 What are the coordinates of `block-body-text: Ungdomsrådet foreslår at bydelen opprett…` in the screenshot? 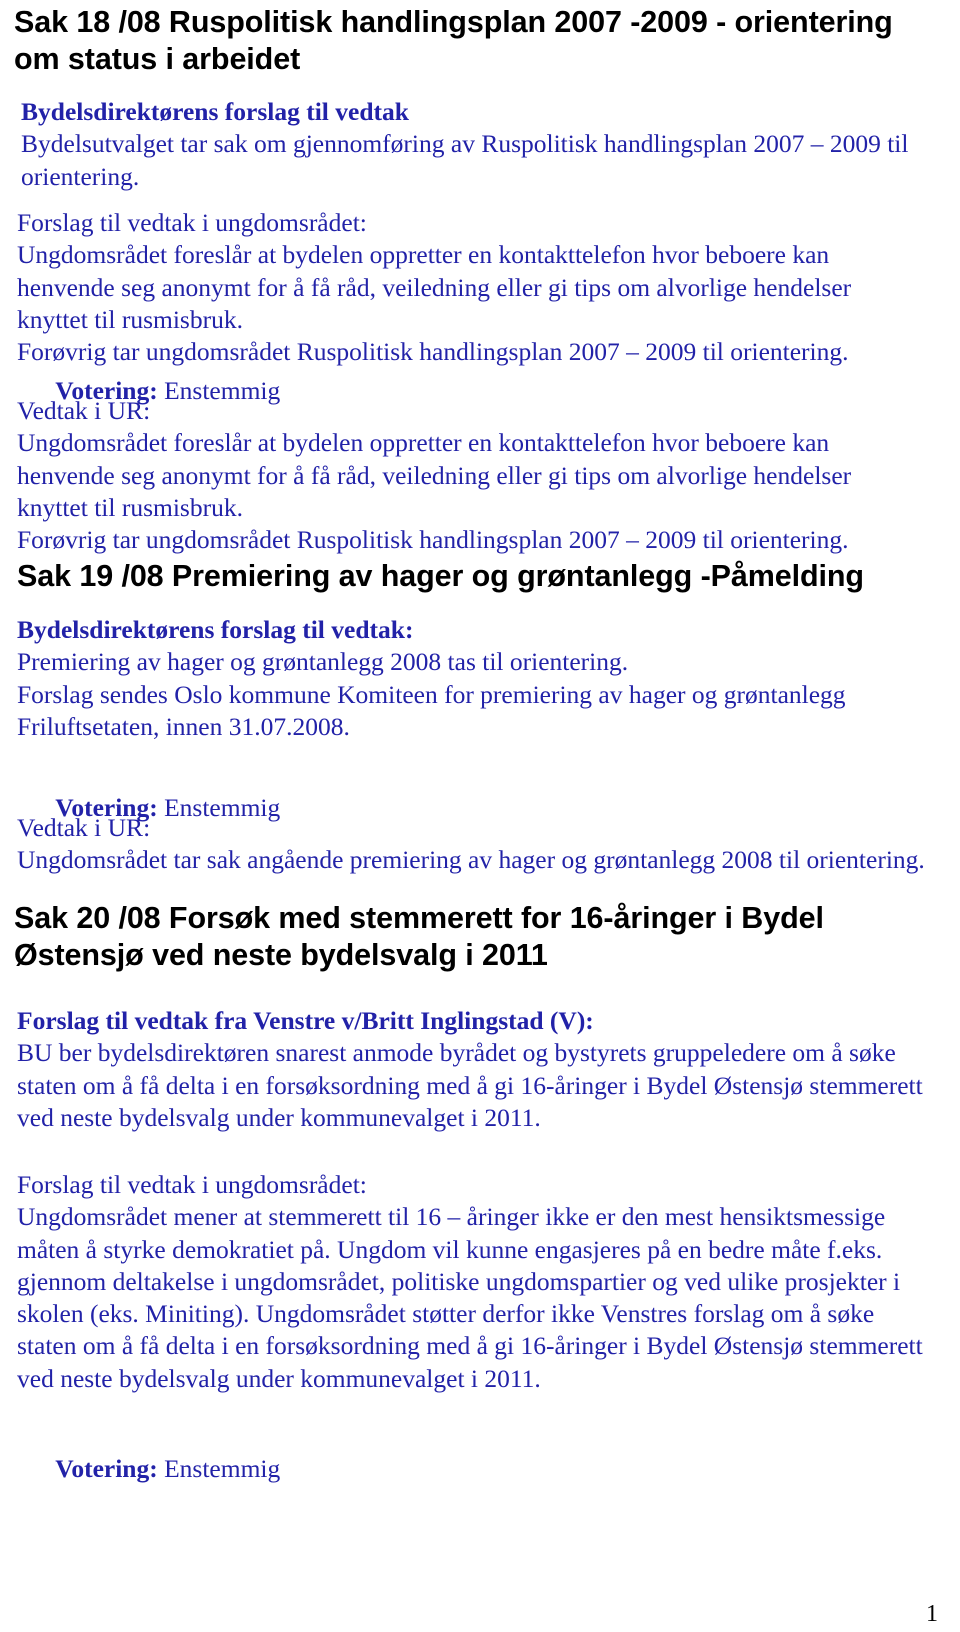 It's located at (434, 491).